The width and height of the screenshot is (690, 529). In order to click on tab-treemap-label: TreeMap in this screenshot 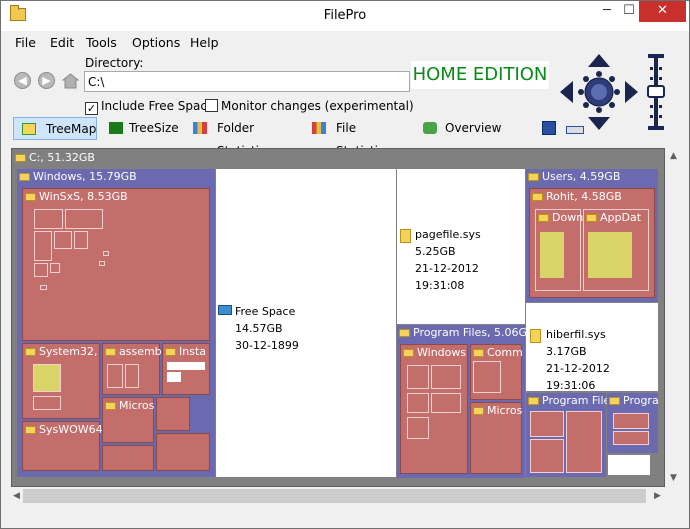, I will do `click(71, 129)`.